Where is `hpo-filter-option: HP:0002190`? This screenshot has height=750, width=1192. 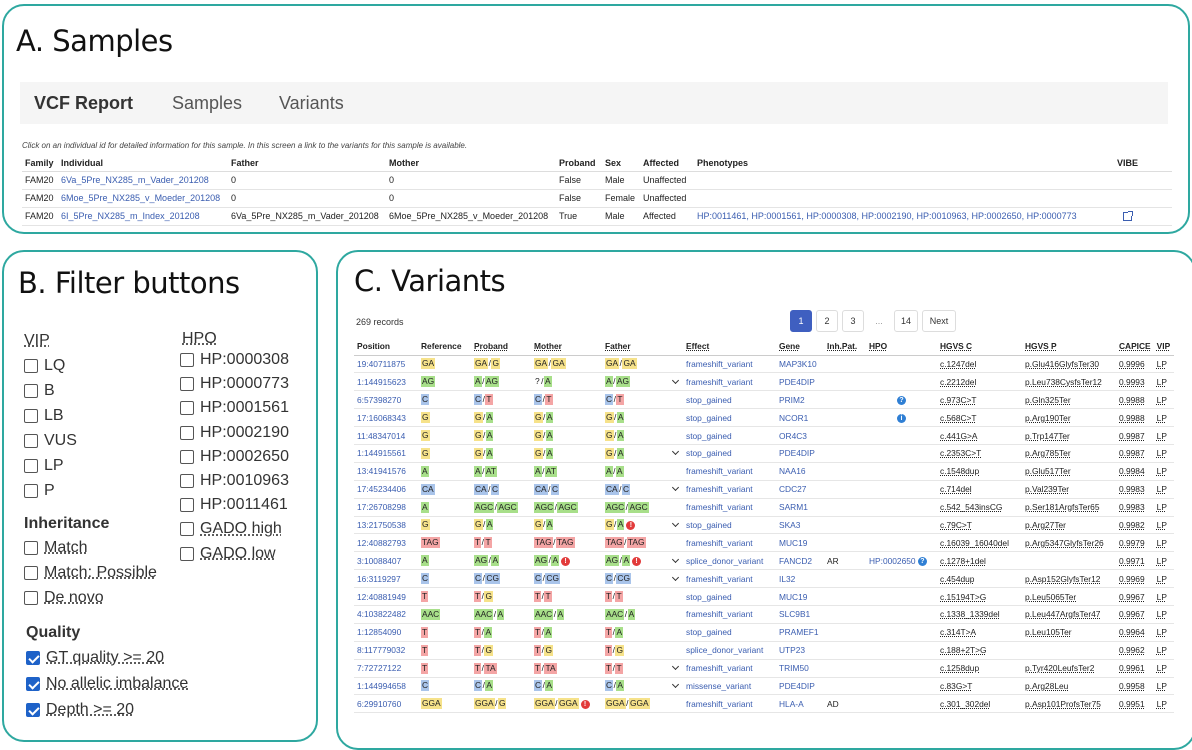 hpo-filter-option: HP:0002190 is located at coordinates (234, 433).